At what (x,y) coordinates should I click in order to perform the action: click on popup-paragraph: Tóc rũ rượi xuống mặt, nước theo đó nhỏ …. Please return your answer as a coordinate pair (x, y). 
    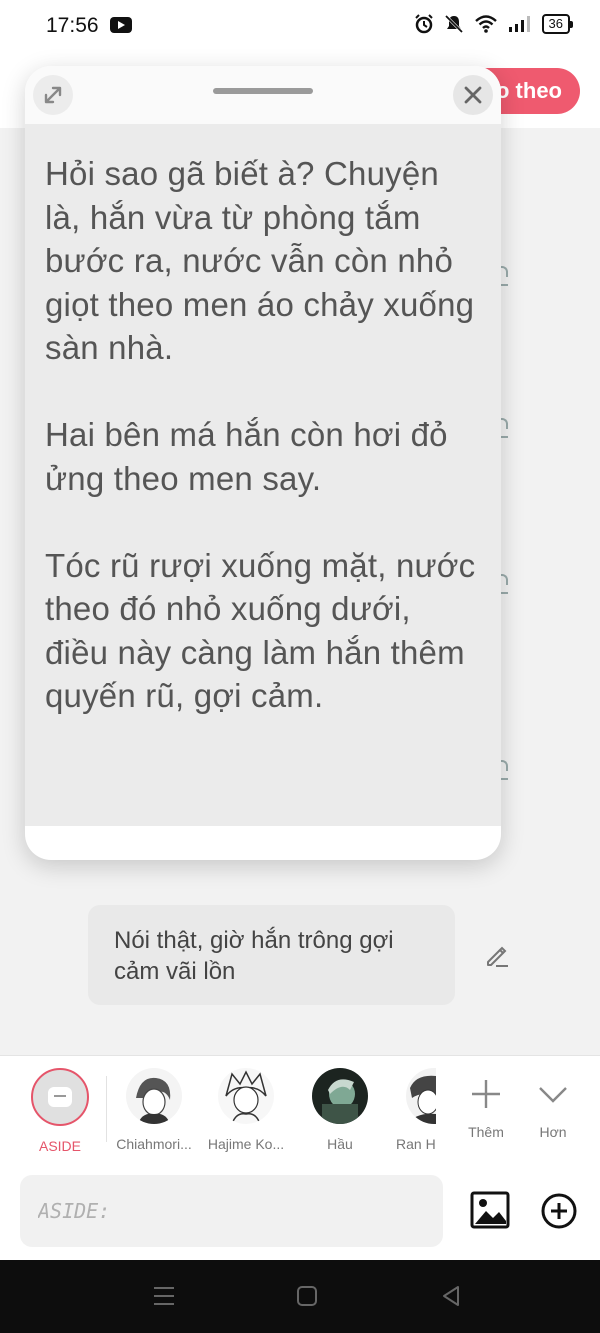
    Looking at the image, I should click on (260, 630).